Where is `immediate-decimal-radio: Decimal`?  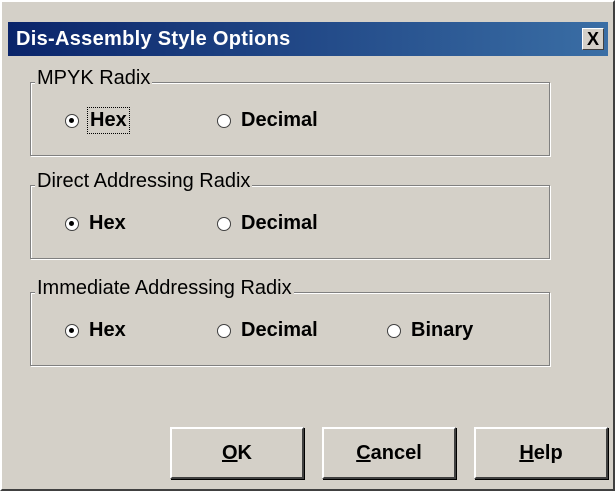 immediate-decimal-radio: Decimal is located at coordinates (267, 330).